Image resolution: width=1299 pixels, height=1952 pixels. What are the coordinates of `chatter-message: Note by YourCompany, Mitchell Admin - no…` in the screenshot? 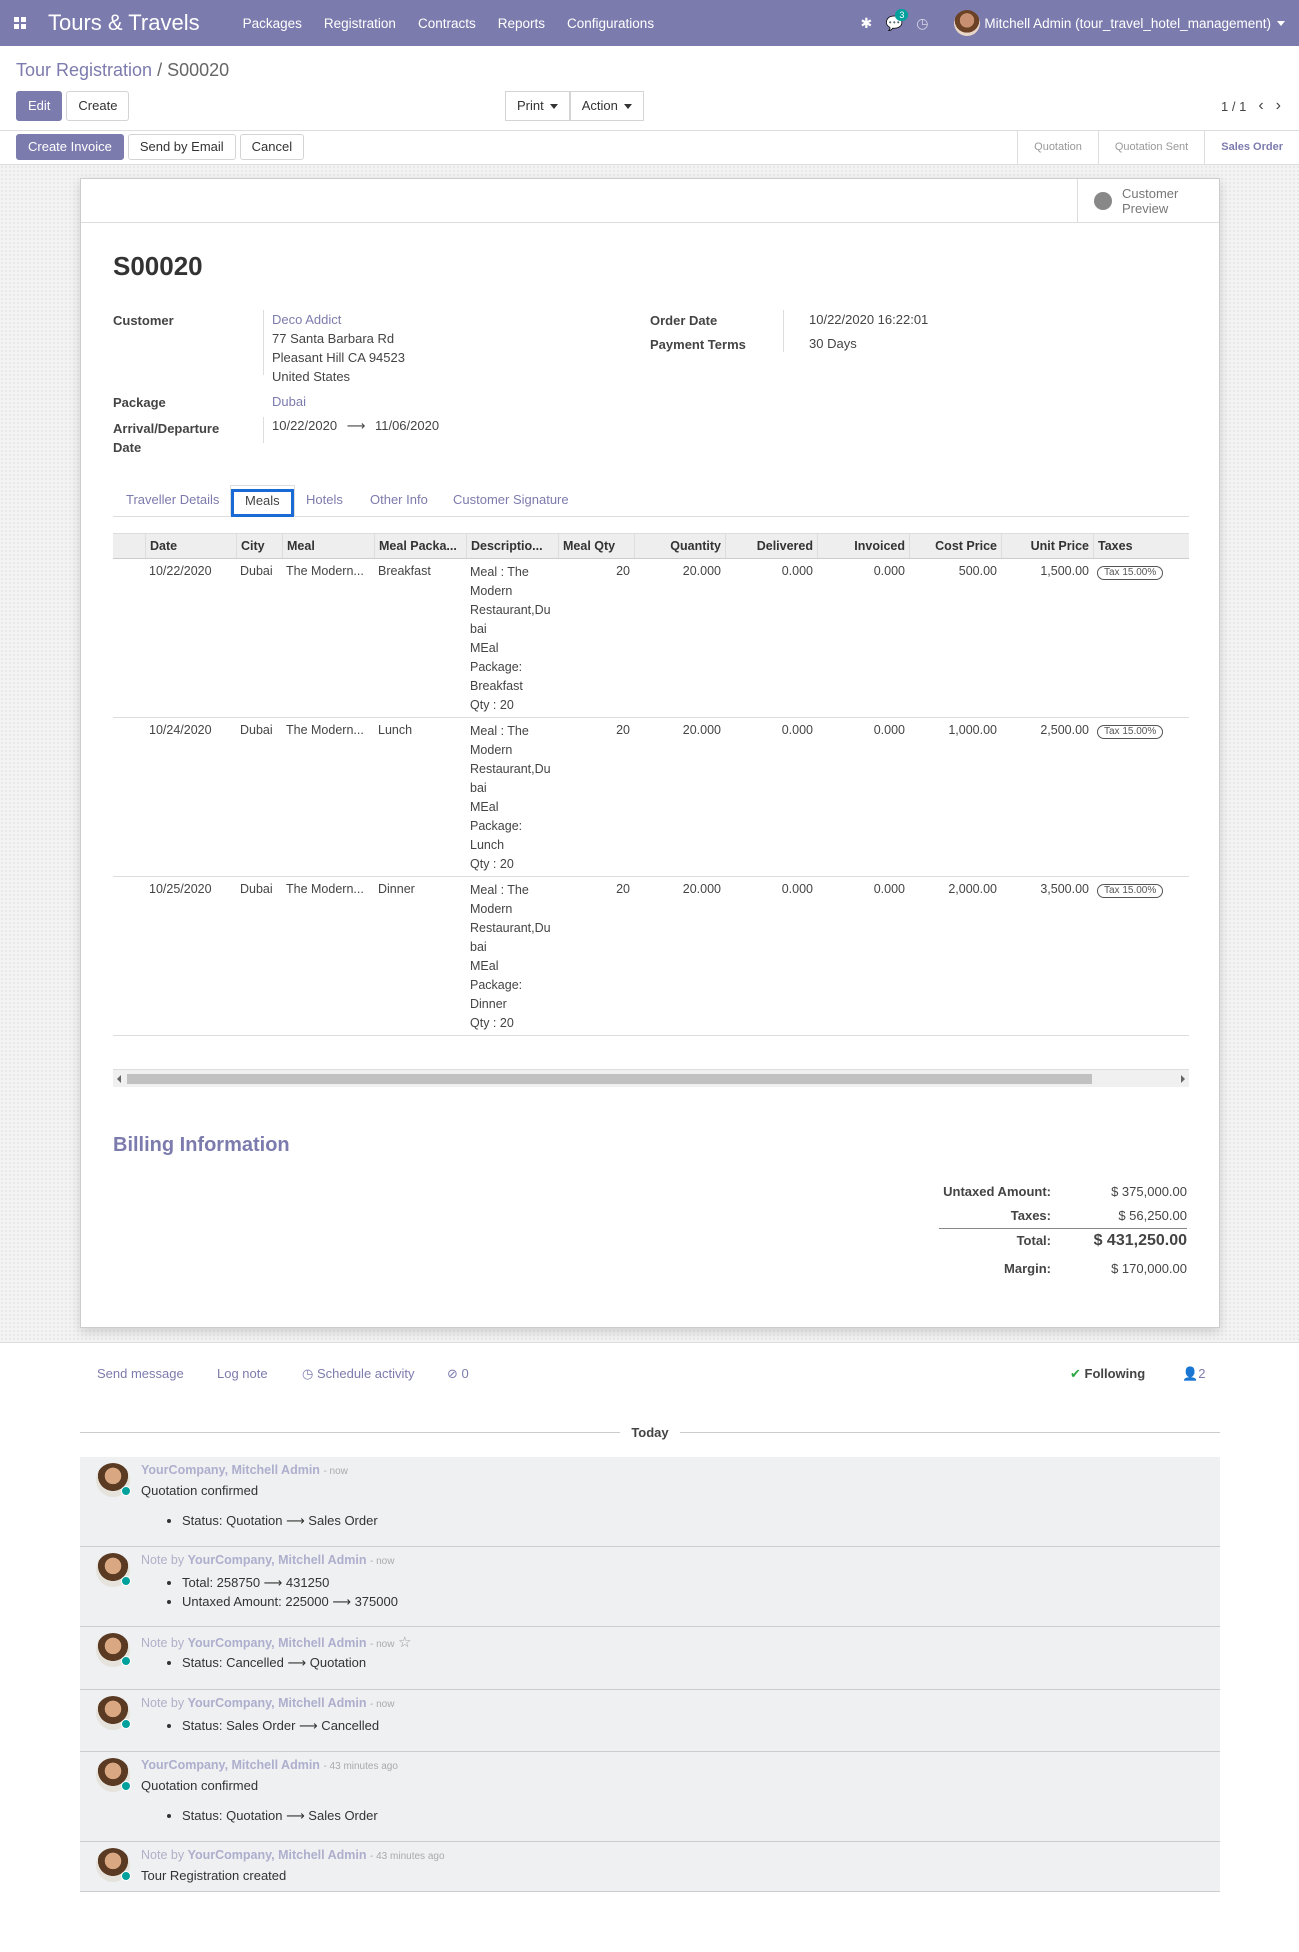 It's located at (650, 1658).